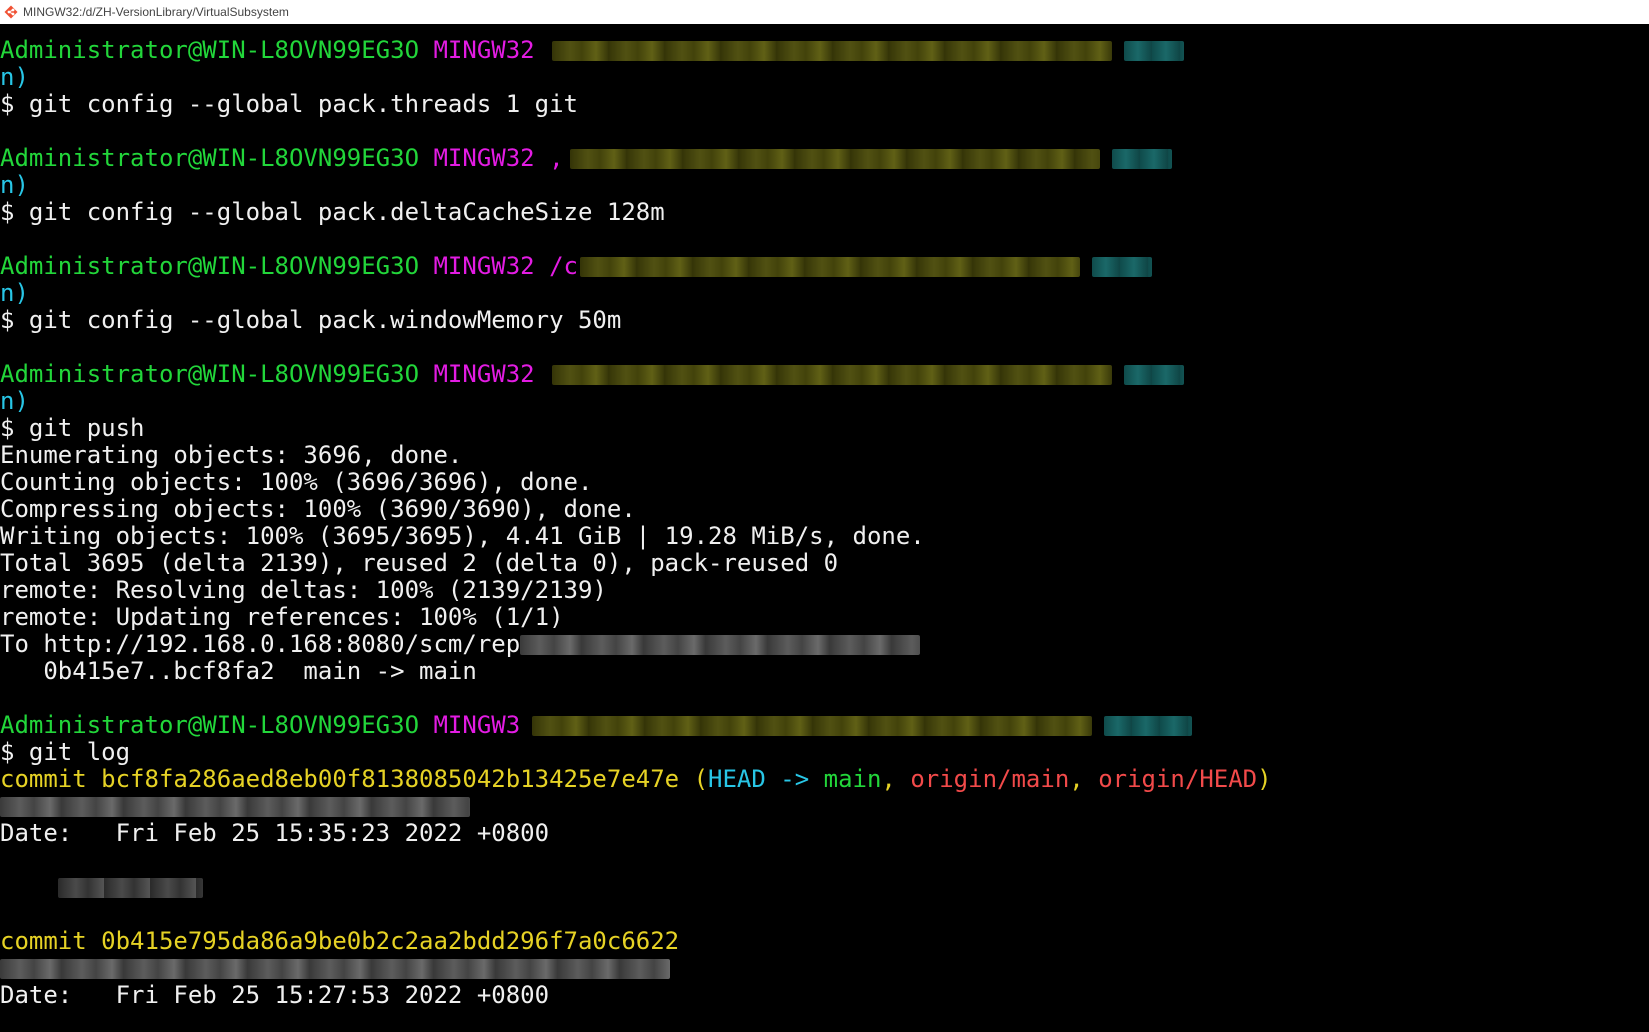 The image size is (1649, 1032). I want to click on command-line: $ git push, so click(824, 428).